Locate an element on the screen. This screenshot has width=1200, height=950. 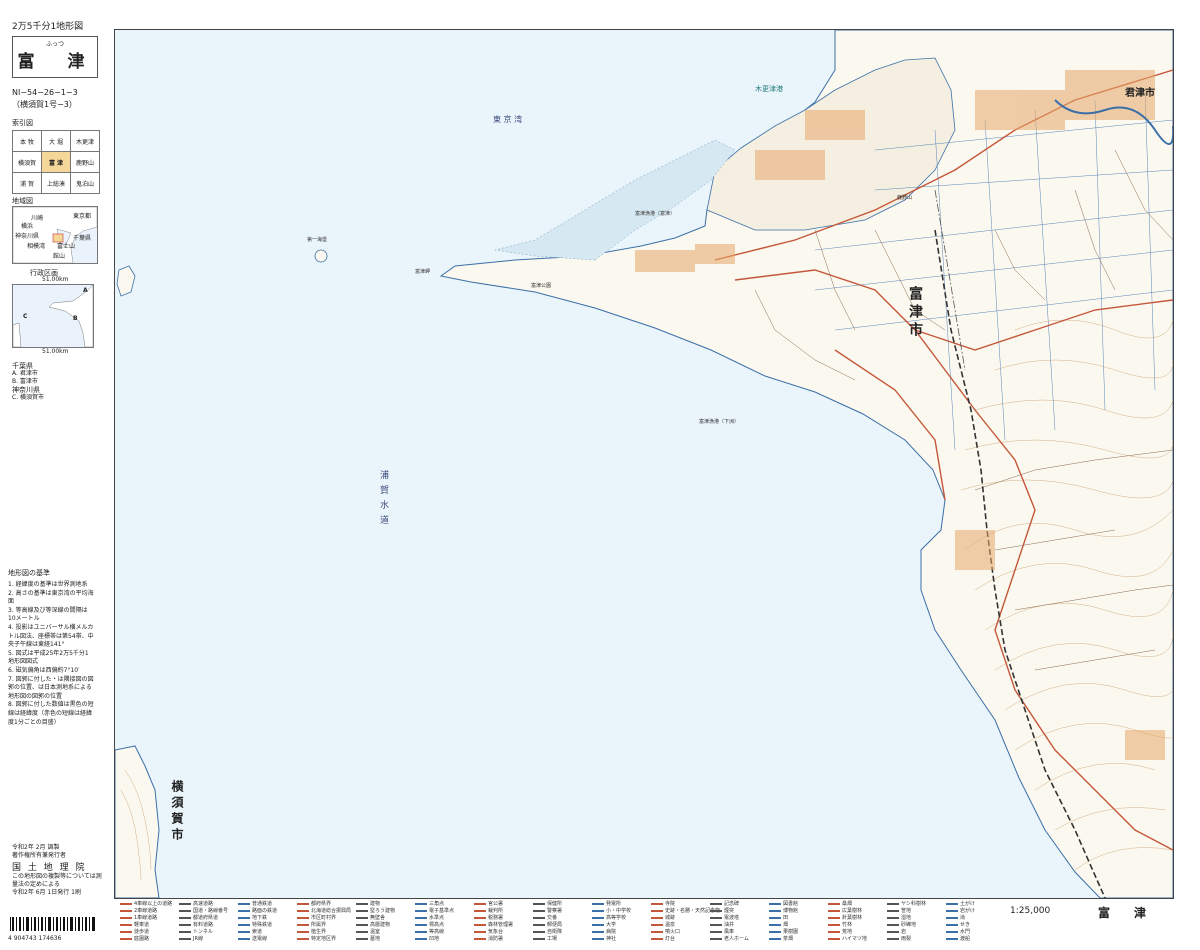
label-futtsu-park: 富津公園 is located at coordinates (541, 286).